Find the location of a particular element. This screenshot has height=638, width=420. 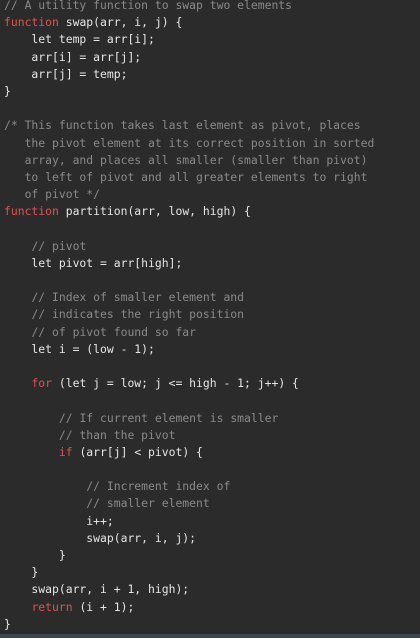

code-line: of pivot */ is located at coordinates (189, 194).